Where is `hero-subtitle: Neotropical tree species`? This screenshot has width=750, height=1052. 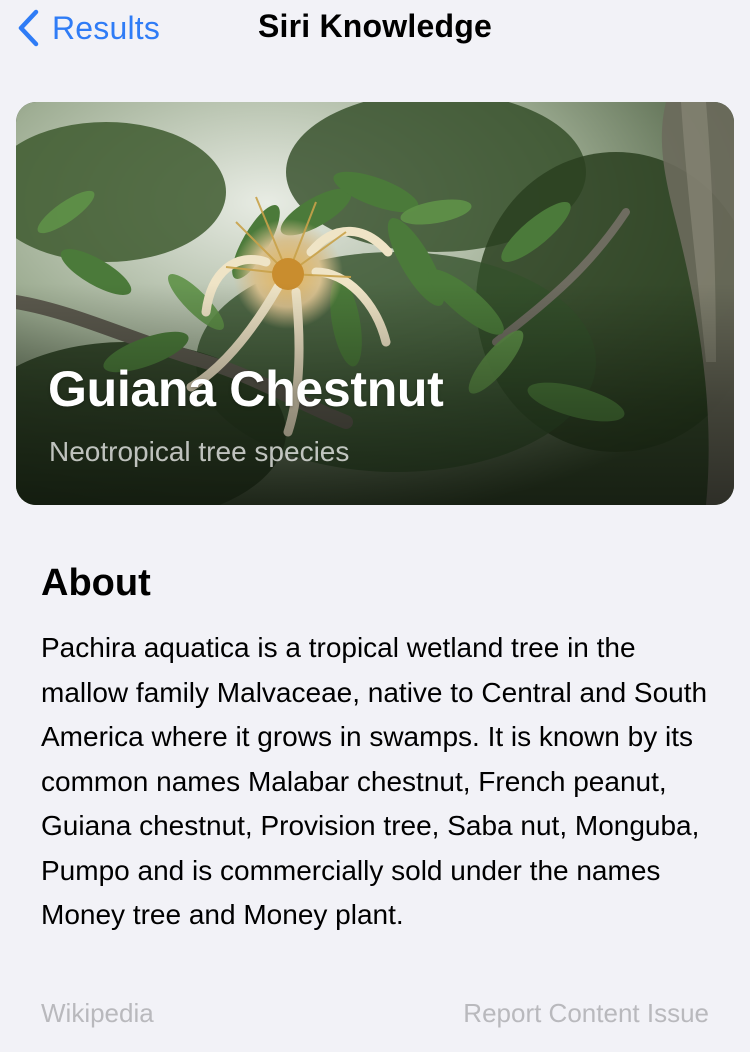
hero-subtitle: Neotropical tree species is located at coordinates (199, 451).